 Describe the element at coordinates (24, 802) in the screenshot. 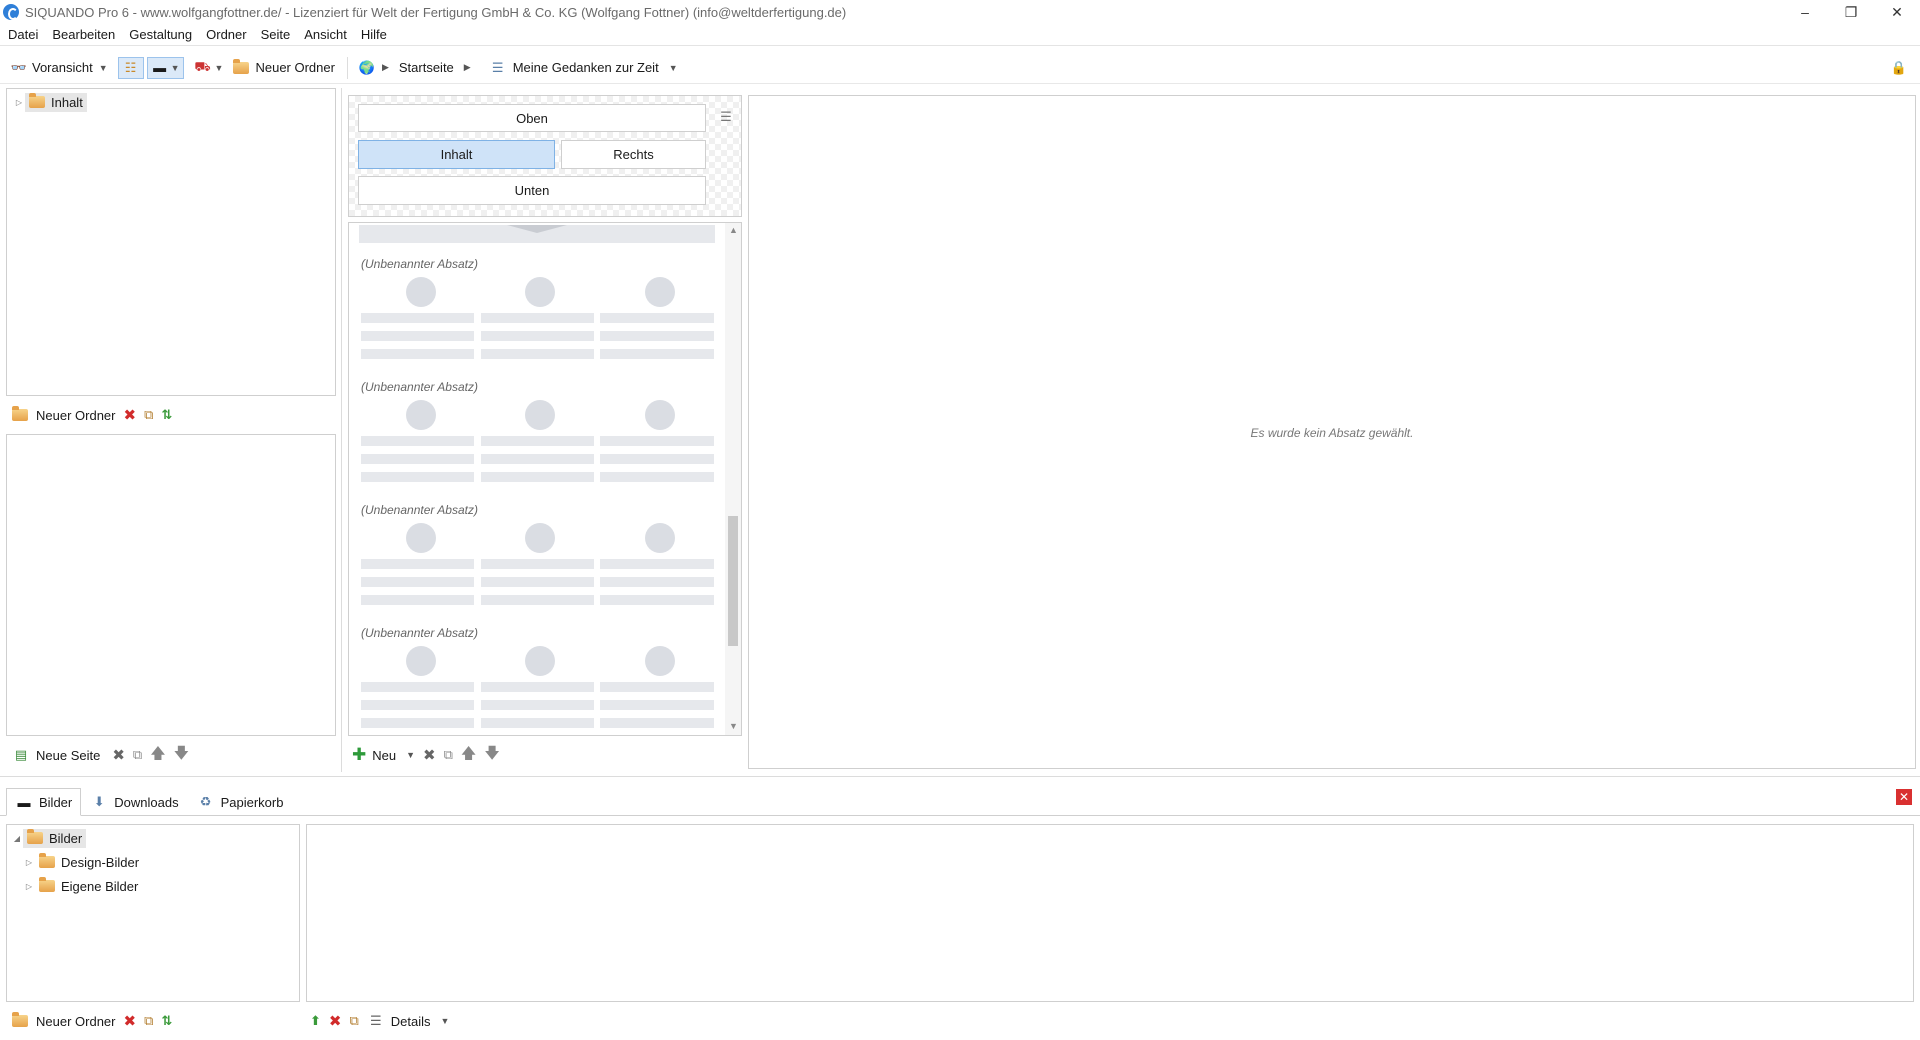

I see `image-icon: ▬` at that location.